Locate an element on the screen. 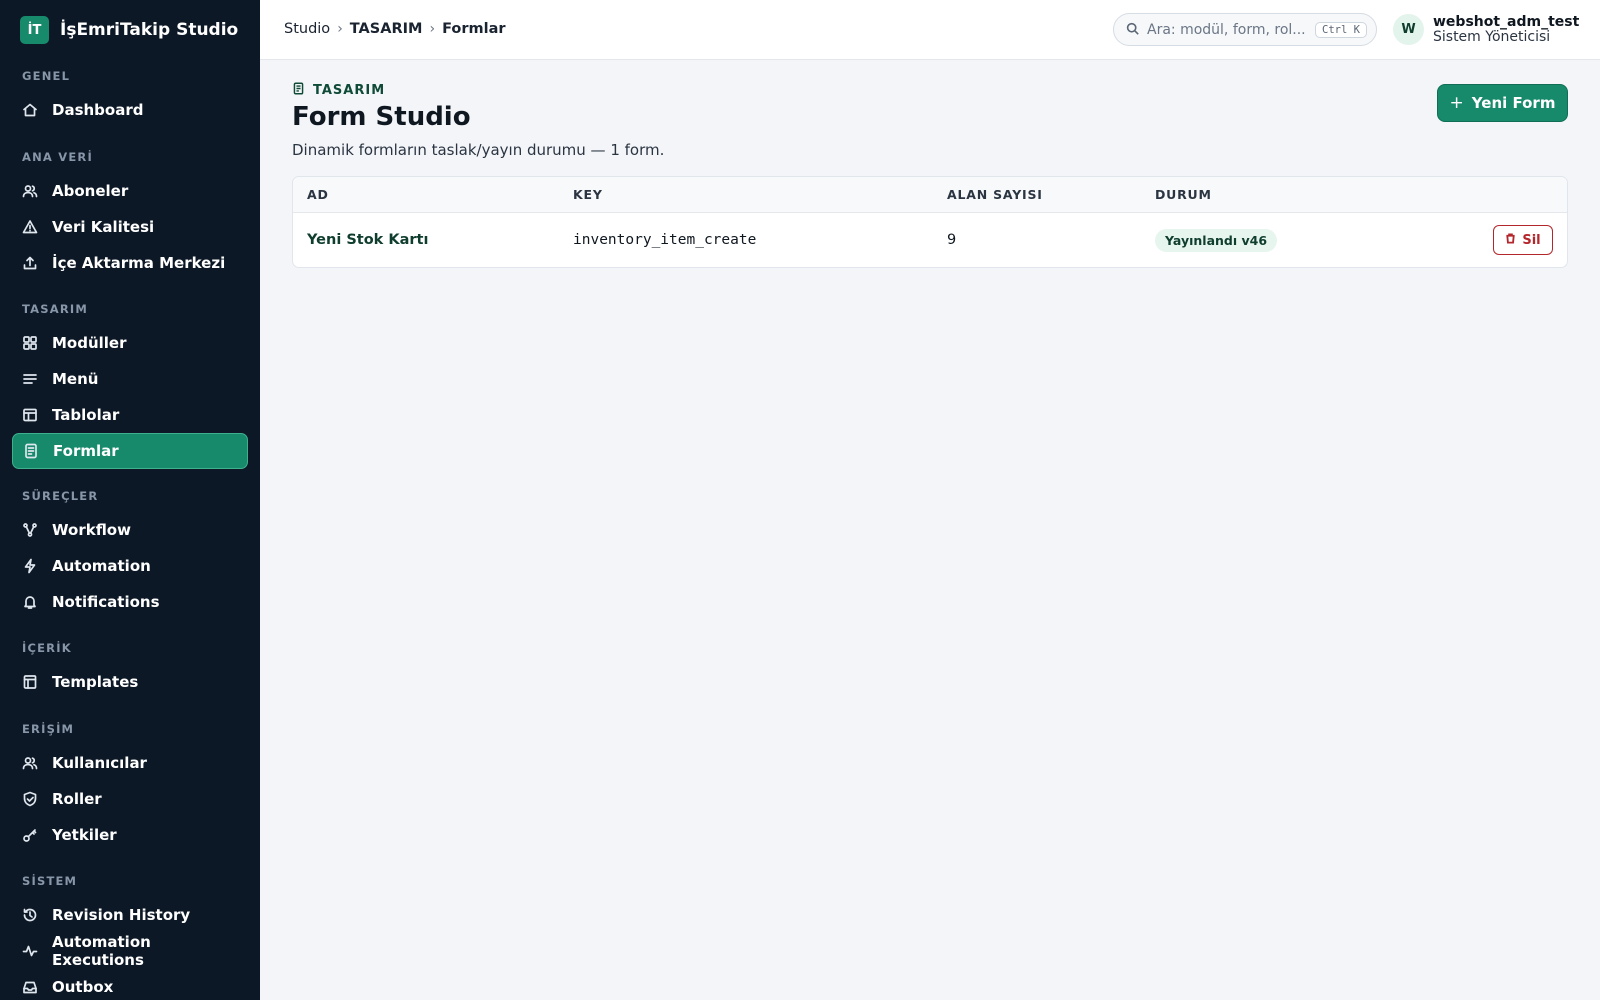  sidebar-section-icerik: İÇERİK Templates is located at coordinates (130, 669).